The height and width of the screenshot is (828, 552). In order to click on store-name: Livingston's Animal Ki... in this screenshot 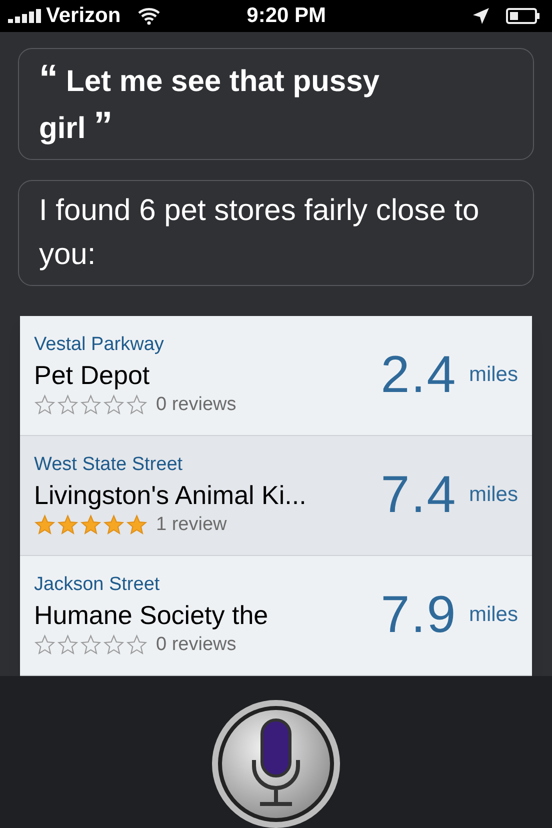, I will do `click(171, 495)`.